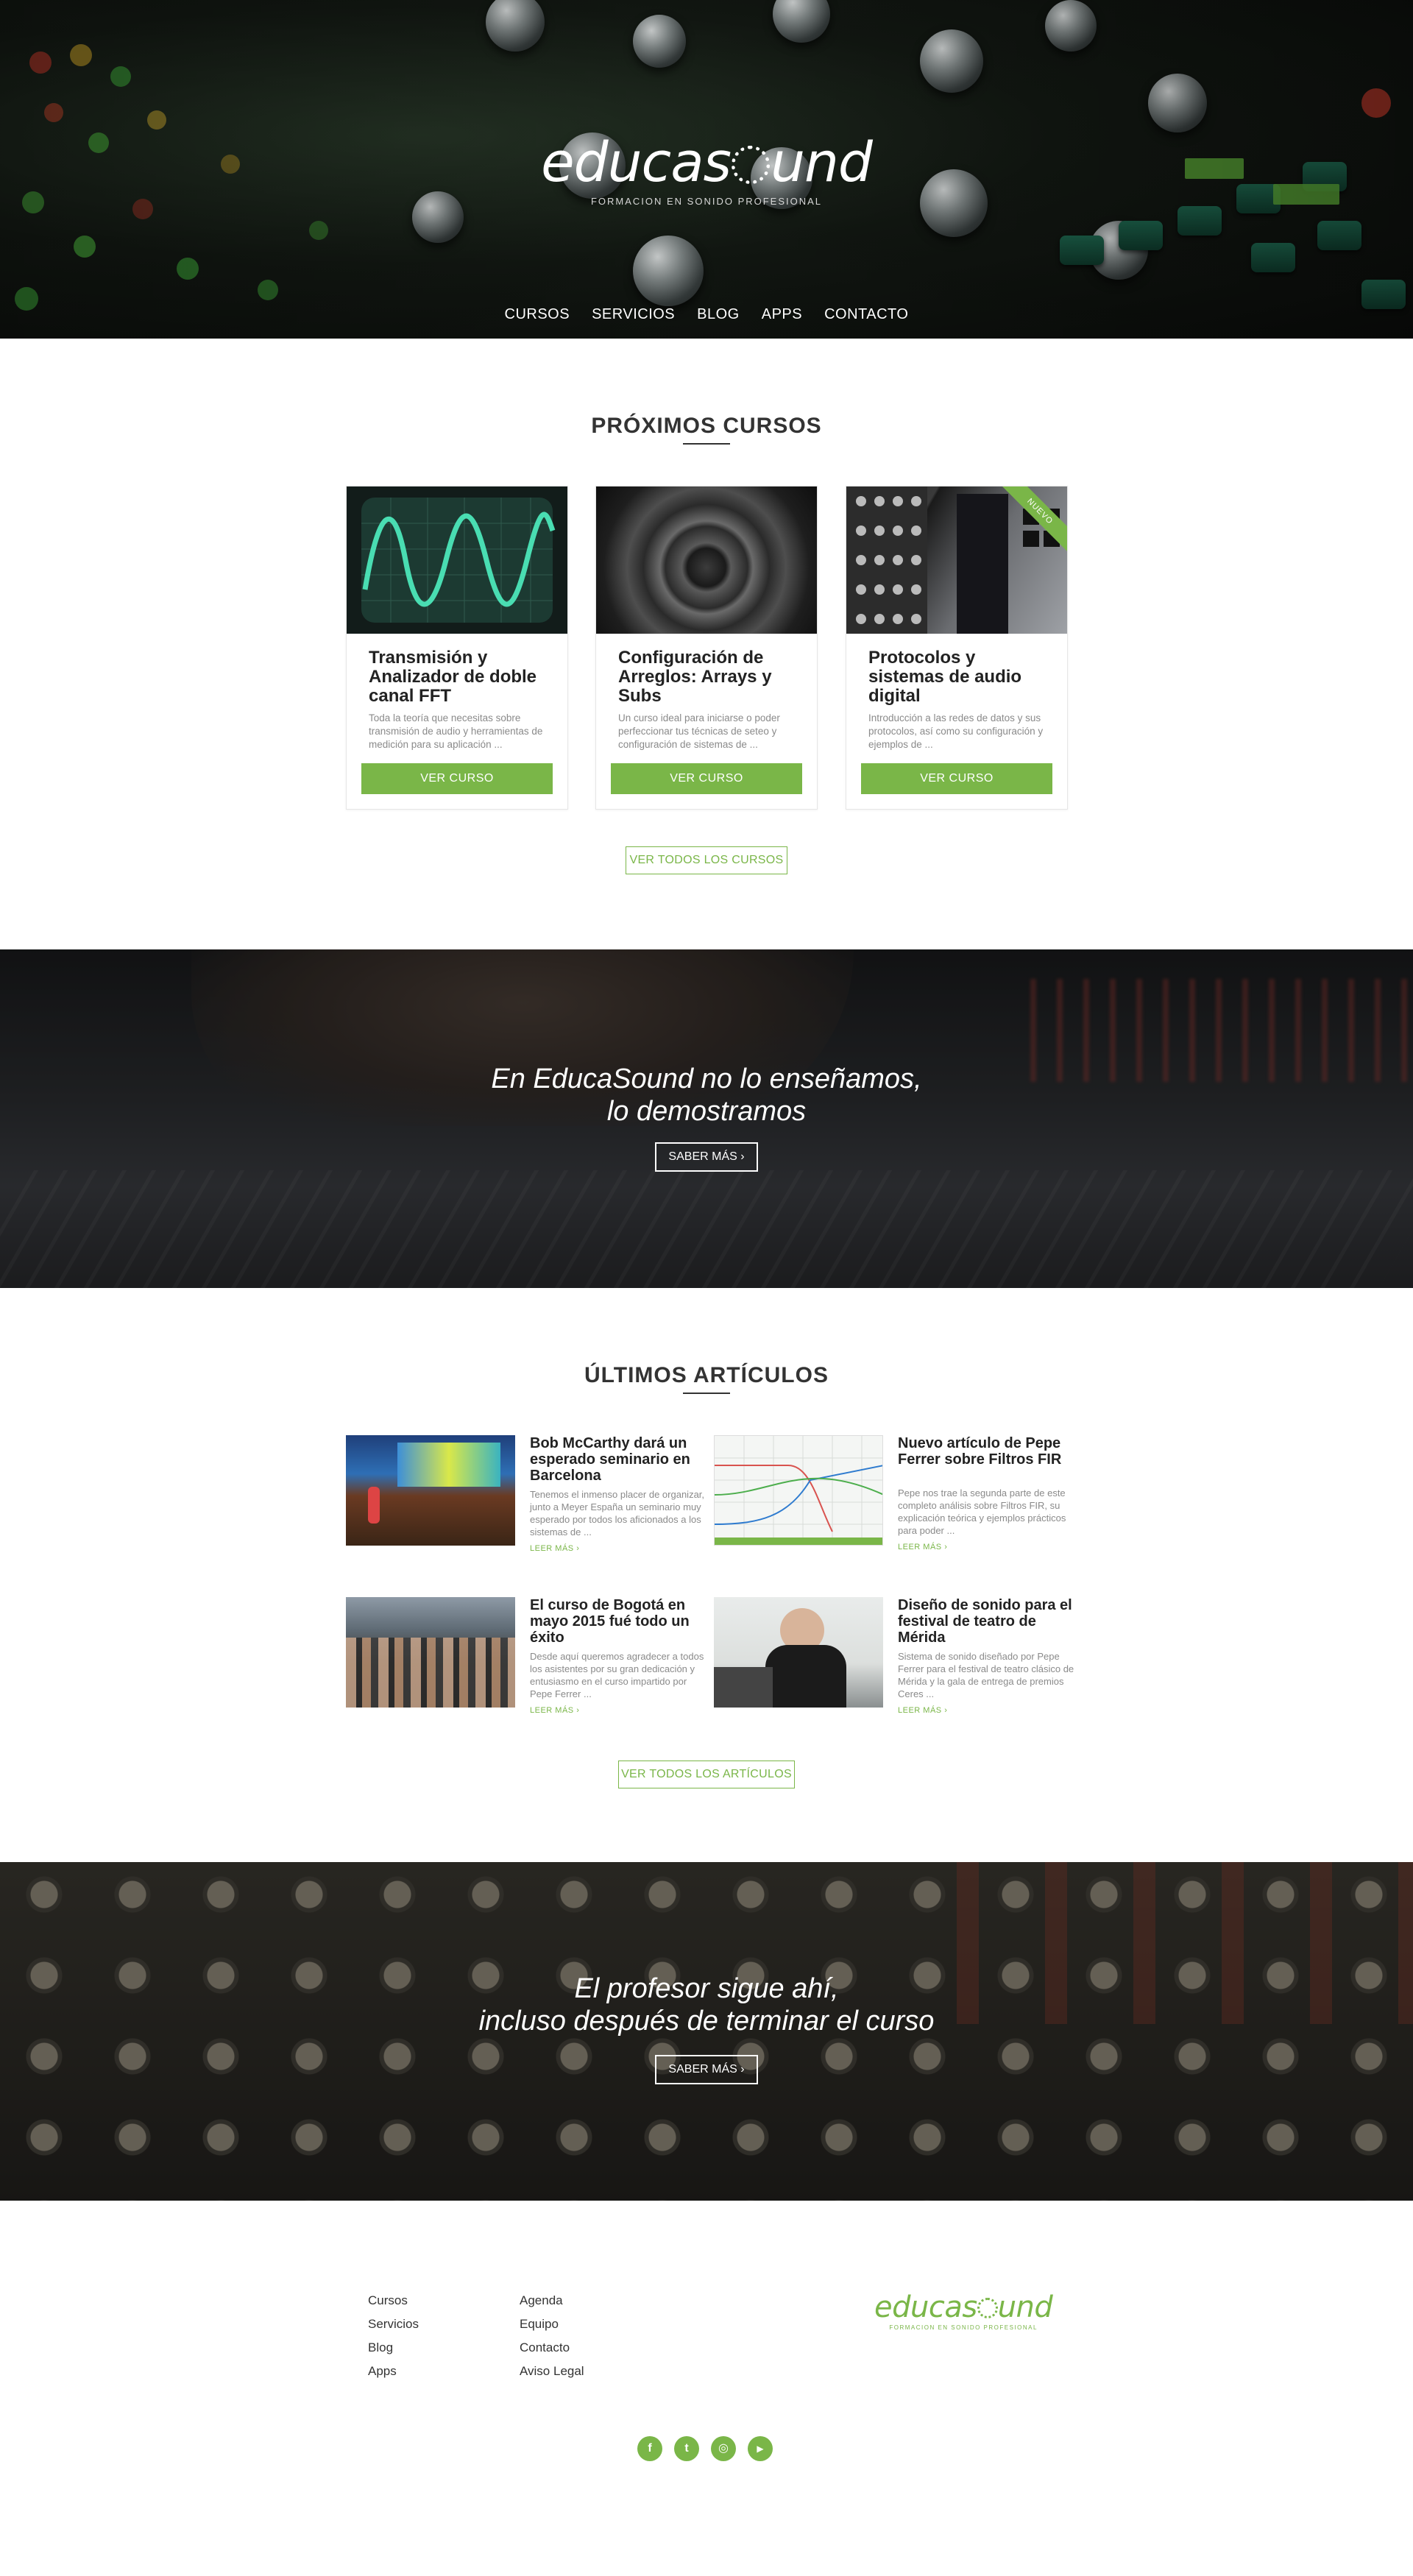  I want to click on filter-graph-image, so click(798, 1490).